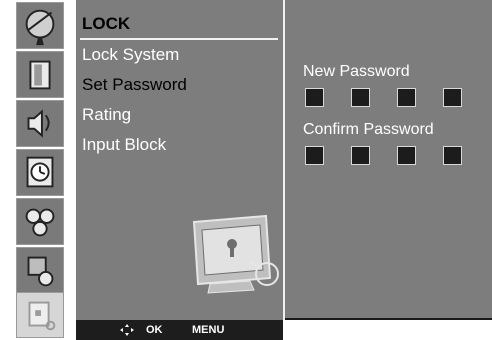 Image resolution: width=492 pixels, height=340 pixels. I want to click on navigation-hint-bar: OK MENU, so click(179, 330).